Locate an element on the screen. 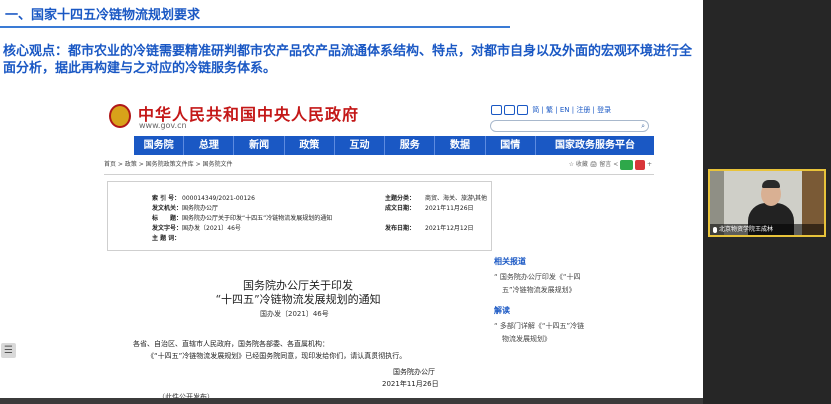  gov-search-input: ⌕ is located at coordinates (569, 126).